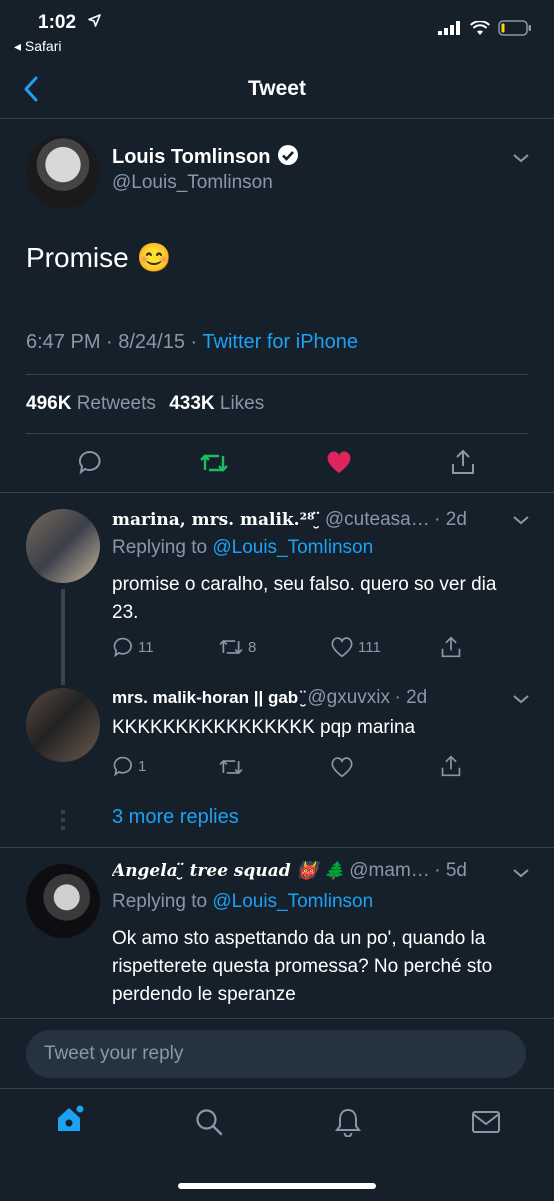 The height and width of the screenshot is (1201, 554). Describe the element at coordinates (237, 647) in the screenshot. I see `reply-retweet-action: 8` at that location.